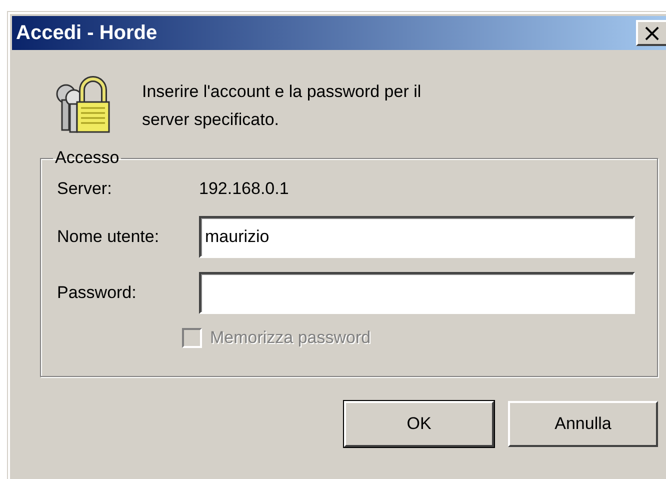 The height and width of the screenshot is (479, 666). I want to click on username-label: Nome utente:, so click(108, 237).